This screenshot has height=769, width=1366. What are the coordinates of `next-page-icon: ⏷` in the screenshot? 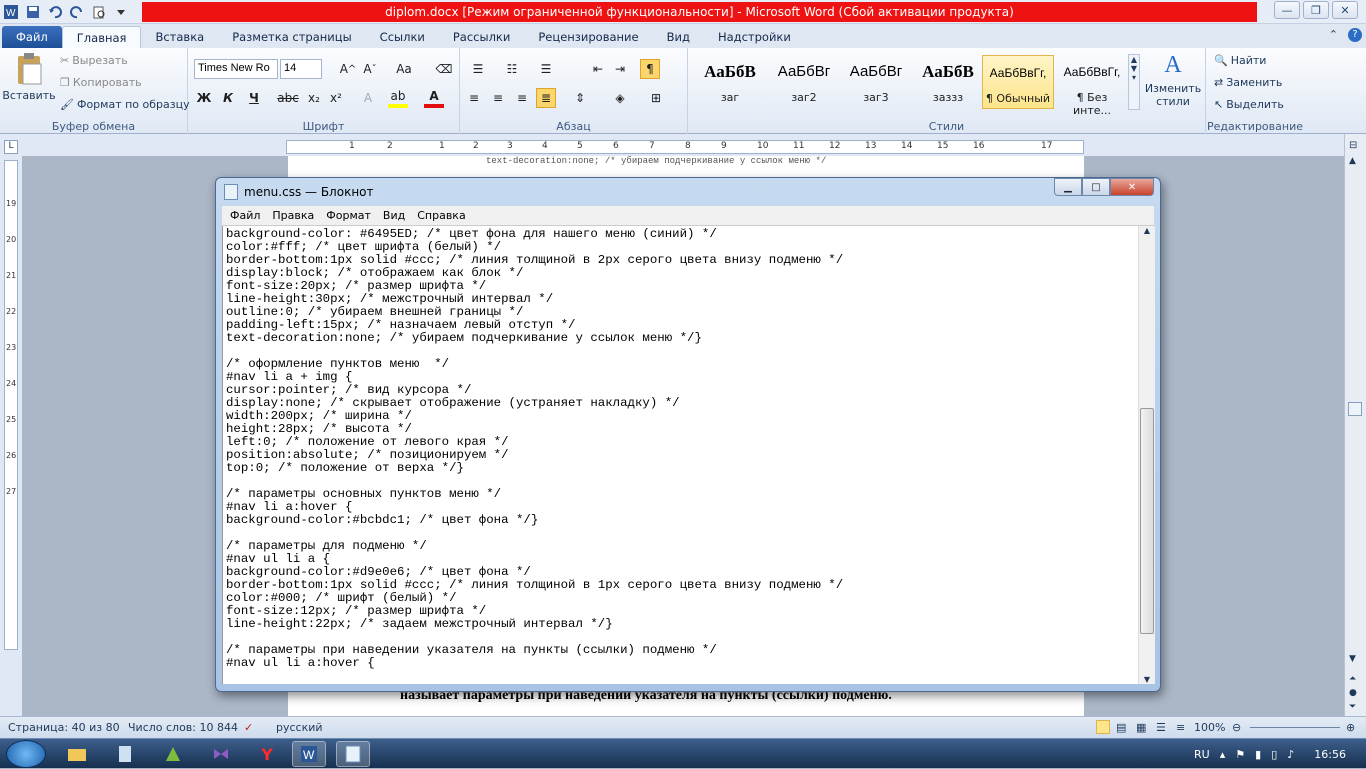 It's located at (1352, 707).